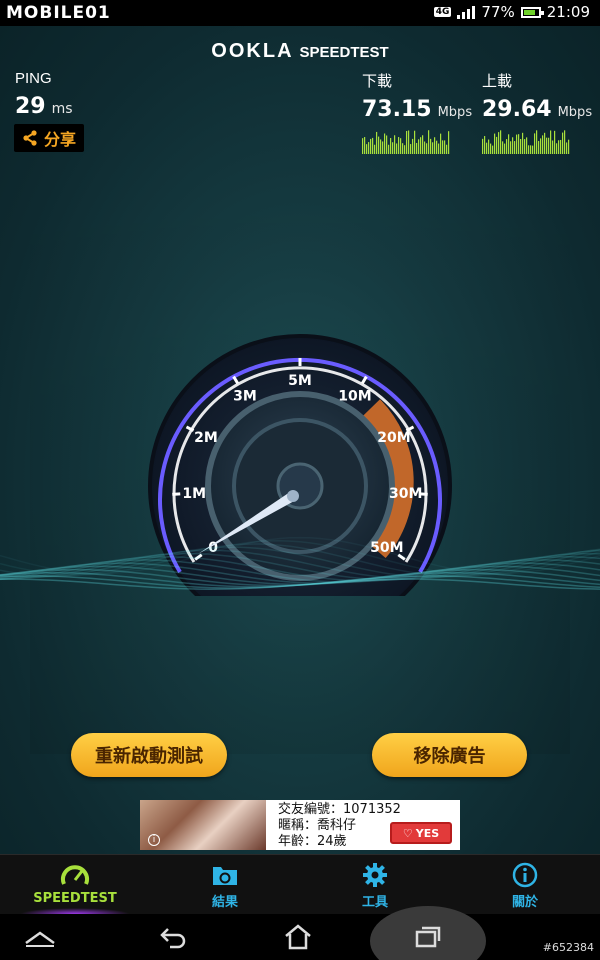  What do you see at coordinates (176, 494) in the screenshot?
I see `gauge-tick-mark` at bounding box center [176, 494].